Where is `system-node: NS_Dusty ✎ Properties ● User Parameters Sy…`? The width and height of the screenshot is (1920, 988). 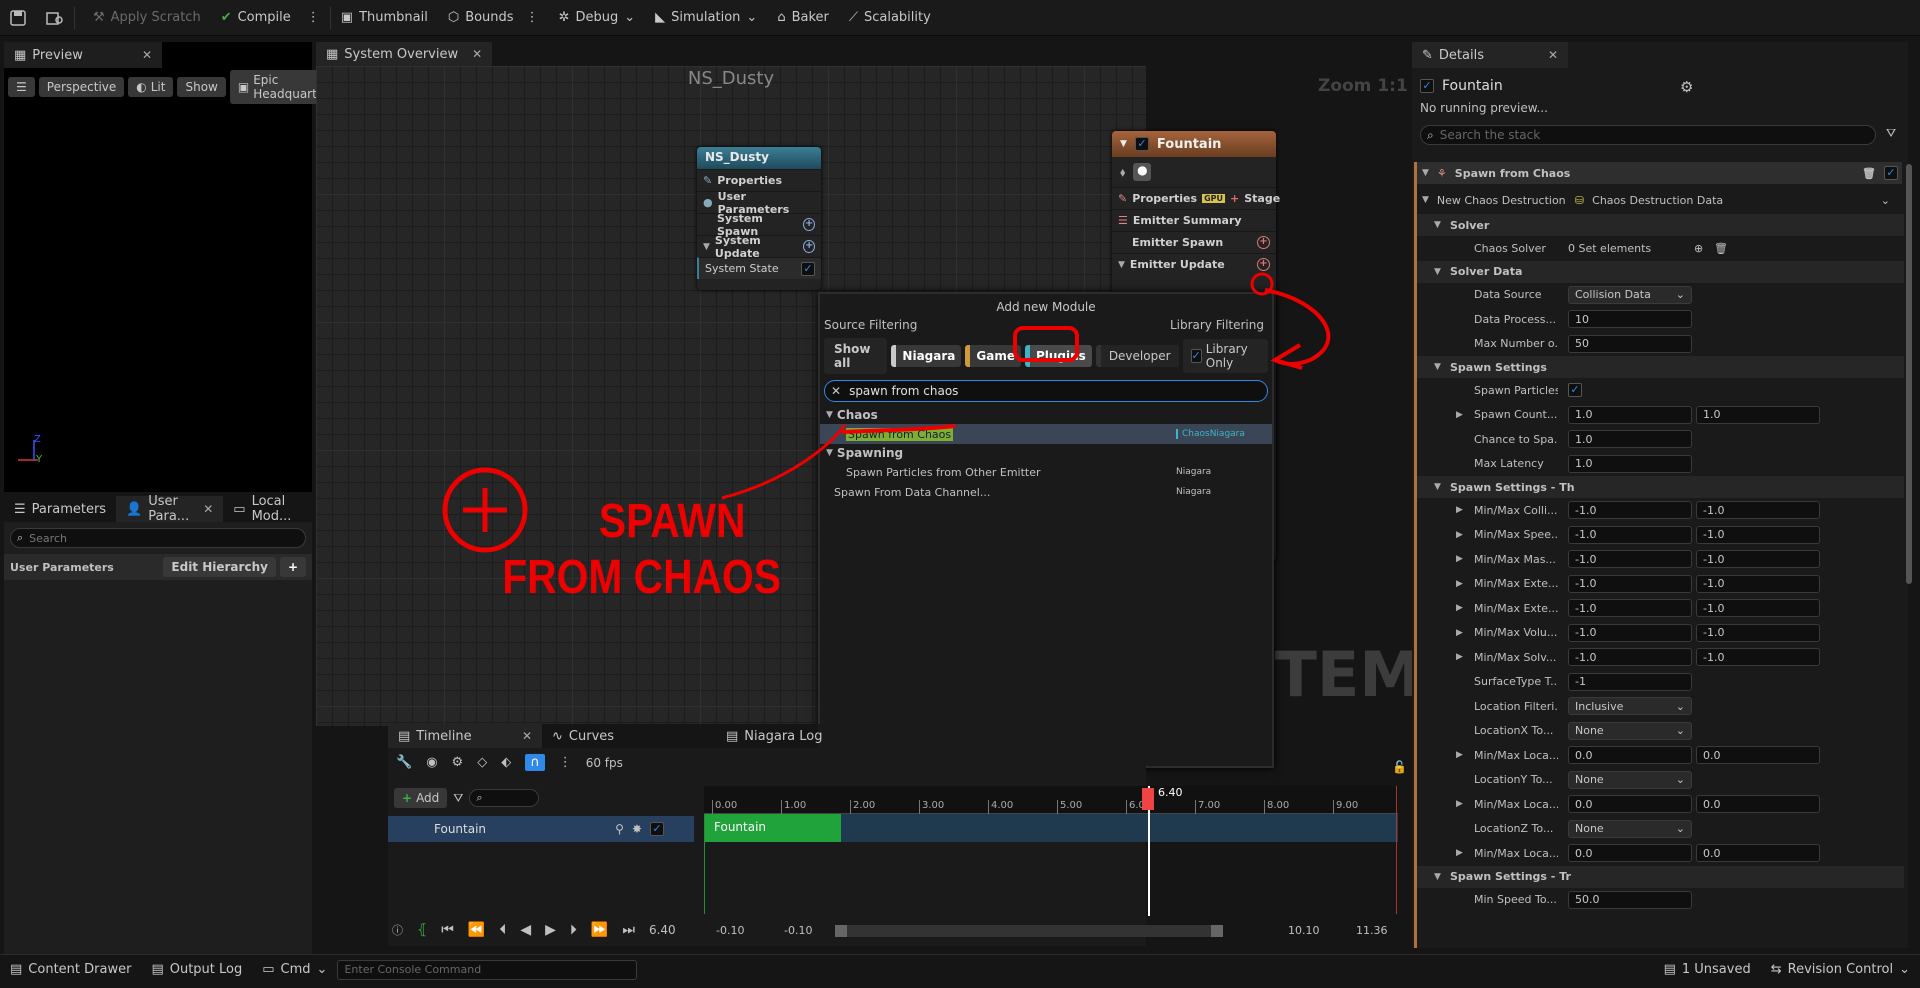 system-node: NS_Dusty ✎ Properties ● User Parameters Sy… is located at coordinates (759, 218).